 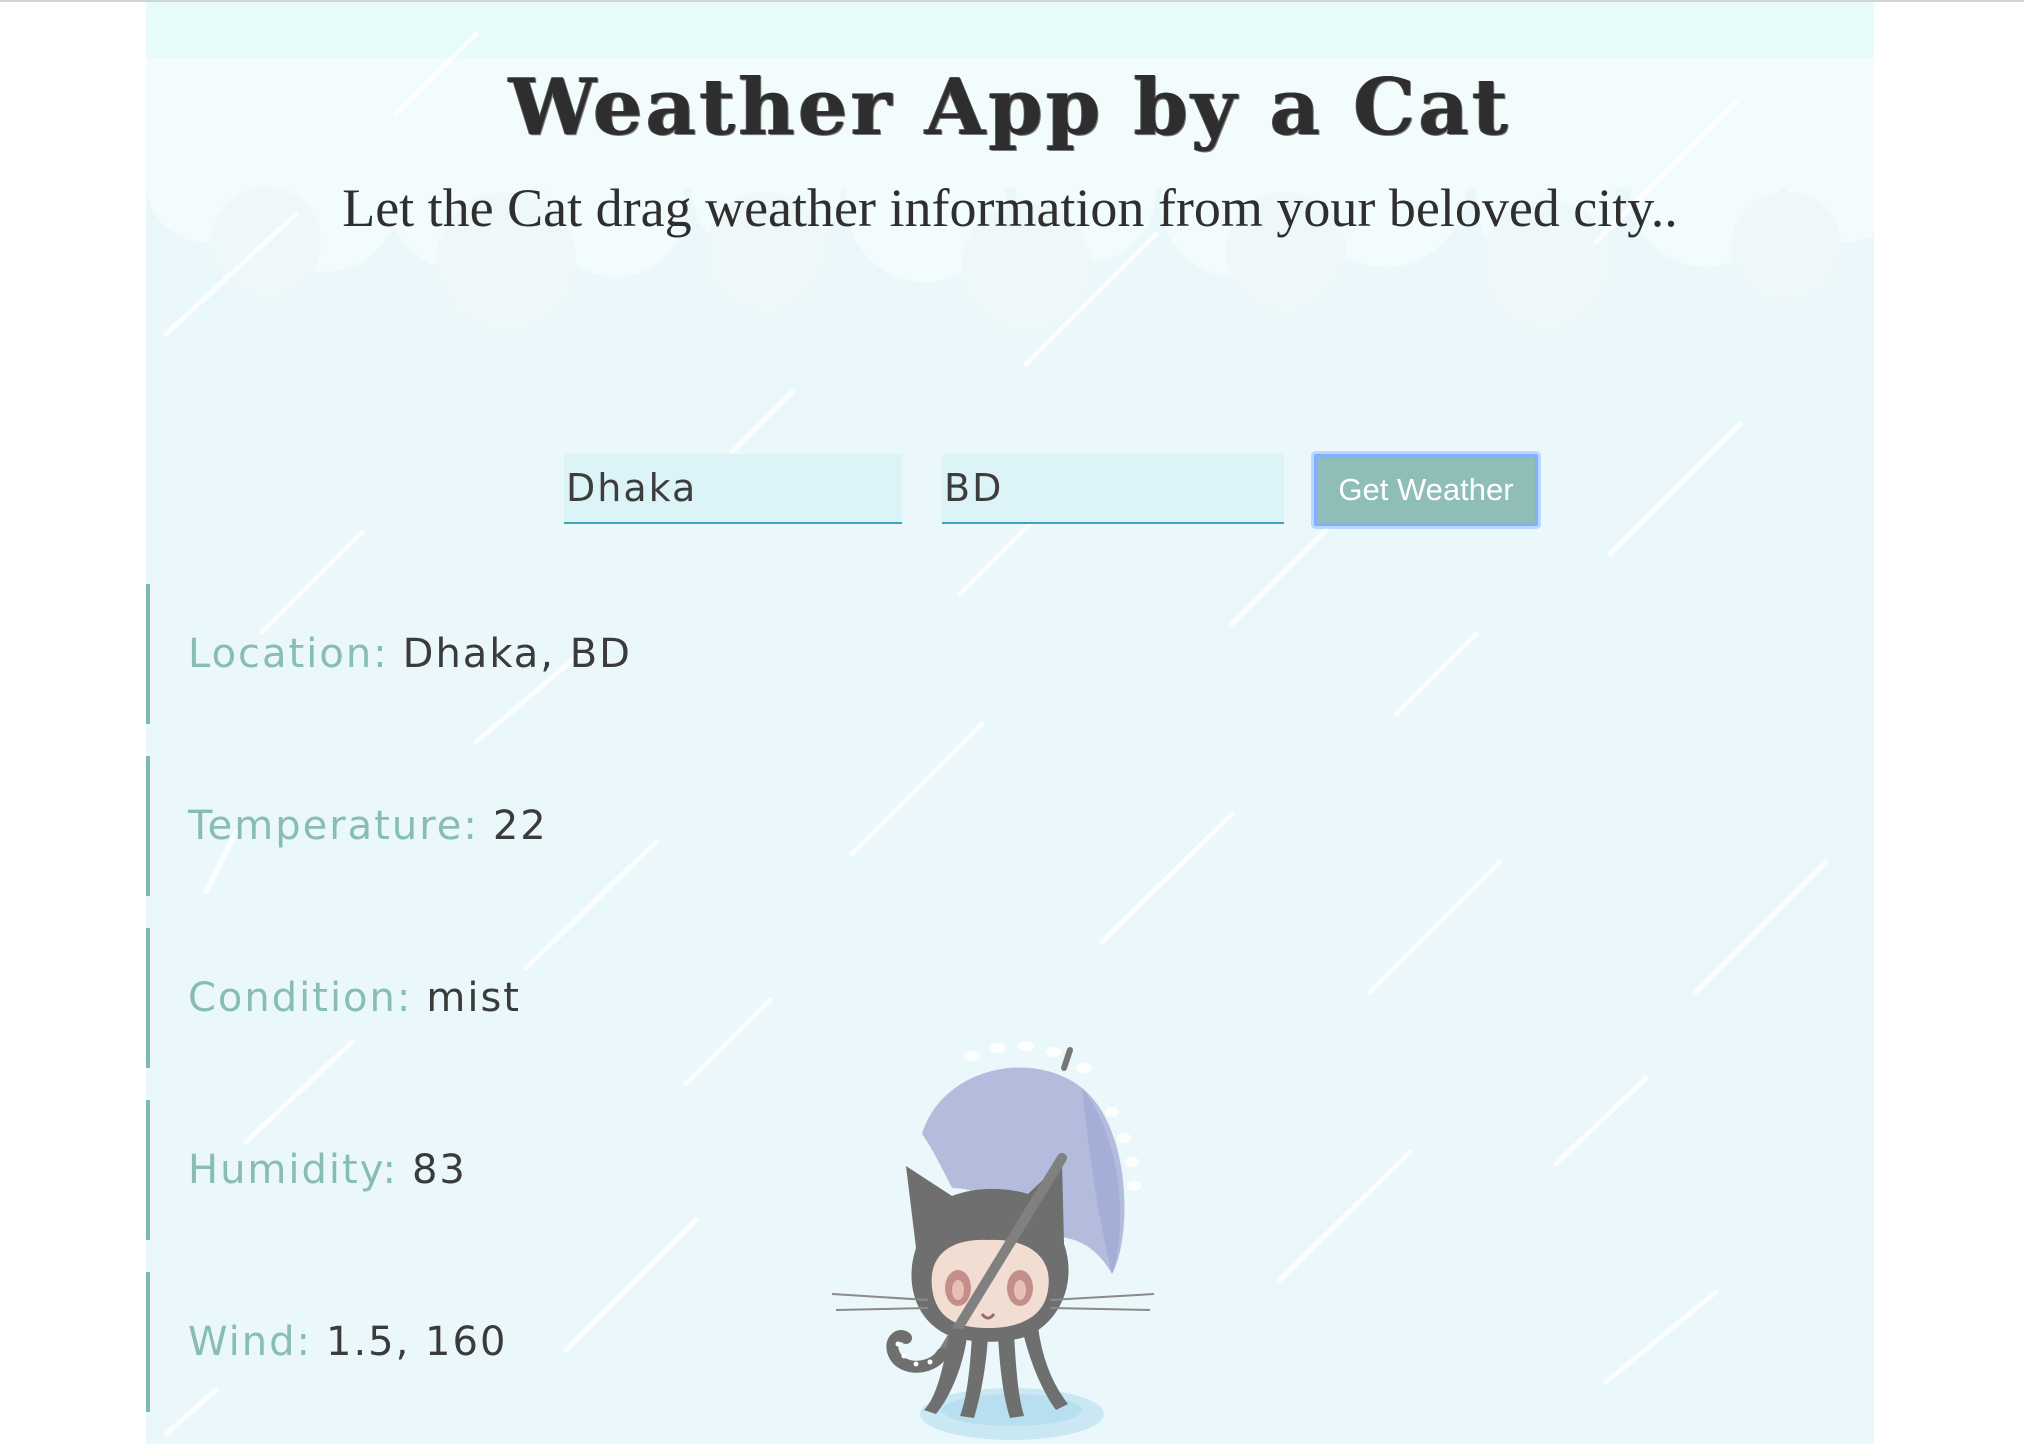 I want to click on weather-search-form: Get Weather, so click(x=1010, y=494).